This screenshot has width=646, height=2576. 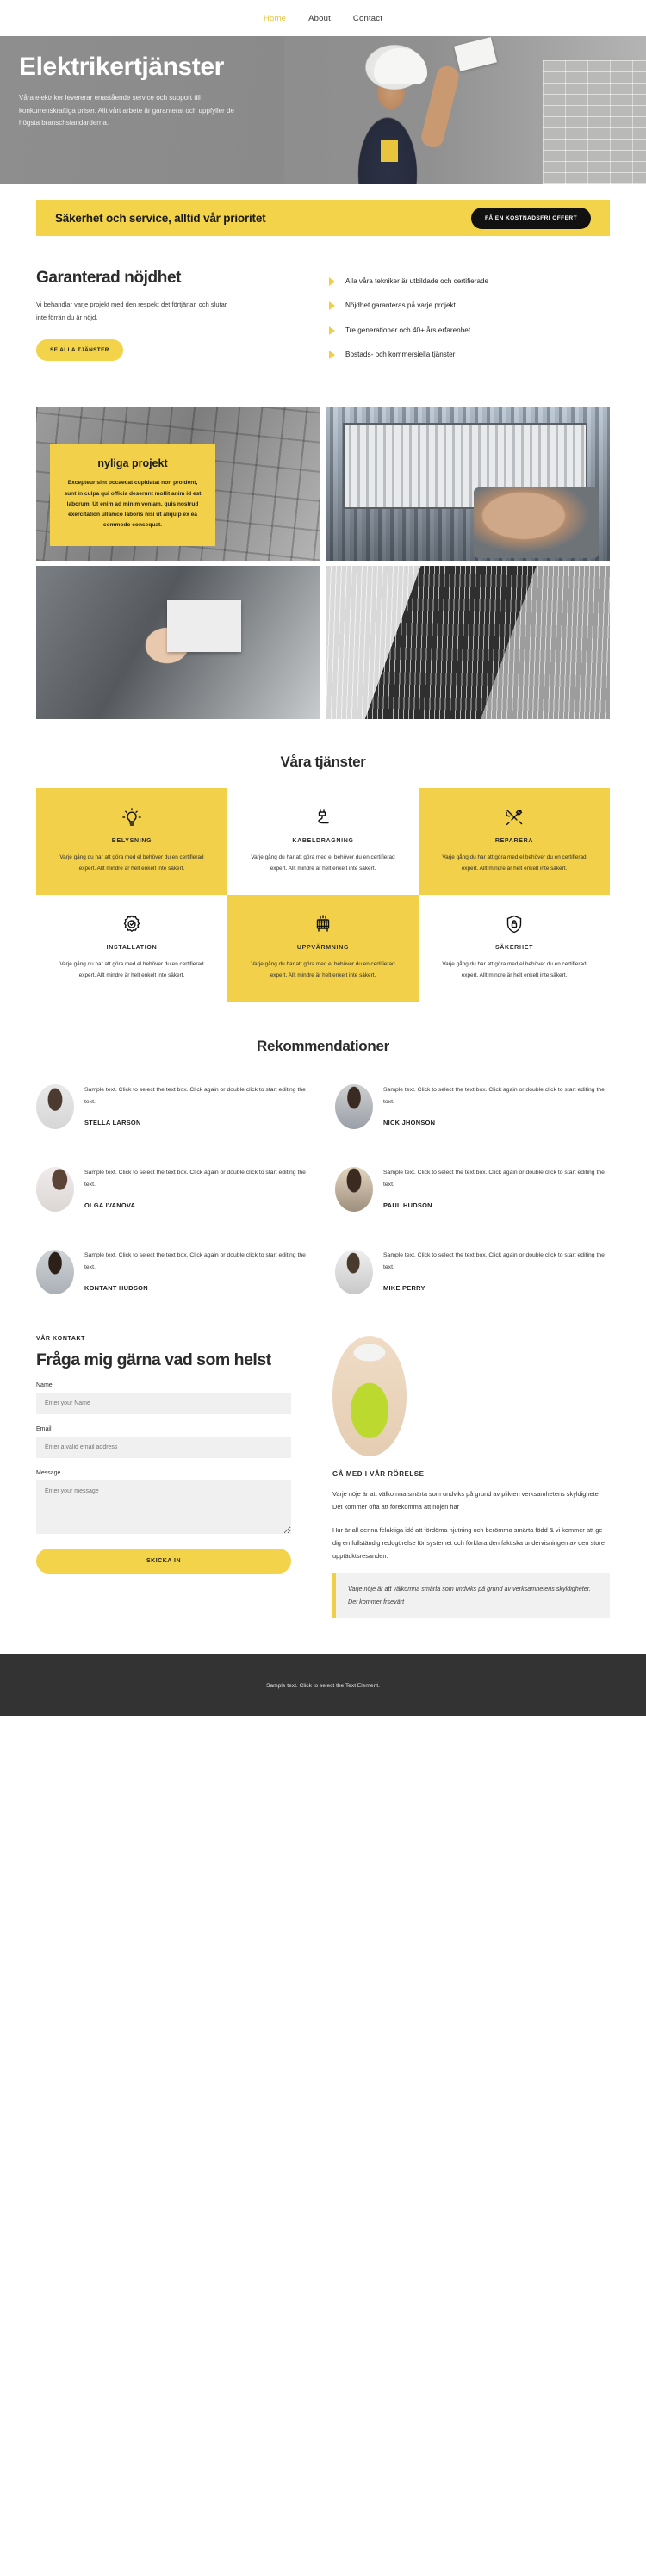 I want to click on gallery-image-architecture, so click(x=468, y=643).